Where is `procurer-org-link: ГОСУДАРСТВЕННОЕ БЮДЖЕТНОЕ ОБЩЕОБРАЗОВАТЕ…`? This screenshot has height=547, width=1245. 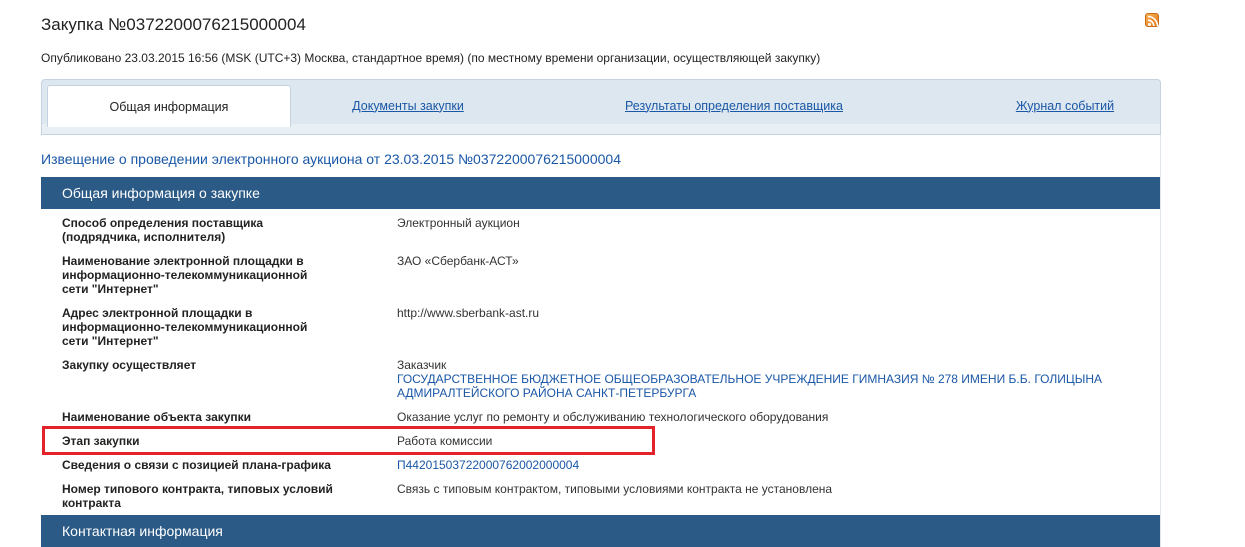 procurer-org-link: ГОСУДАРСТВЕННОЕ БЮДЖЕТНОЕ ОБЩЕОБРАЗОВАТЕ… is located at coordinates (749, 386).